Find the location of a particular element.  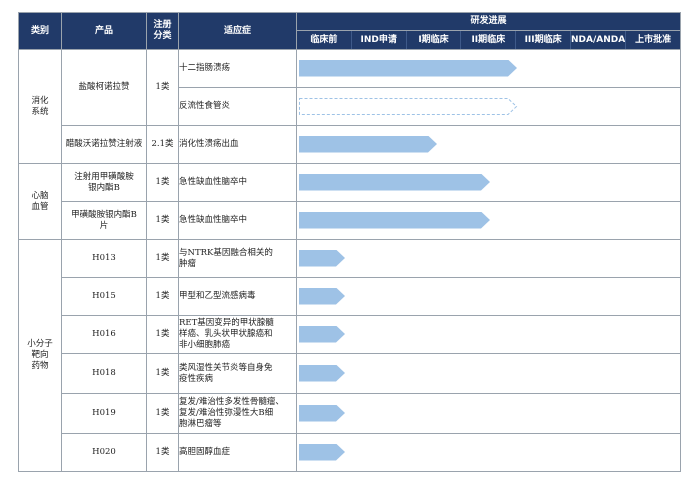

stage-label: NDA/ANDA is located at coordinates (597, 40).